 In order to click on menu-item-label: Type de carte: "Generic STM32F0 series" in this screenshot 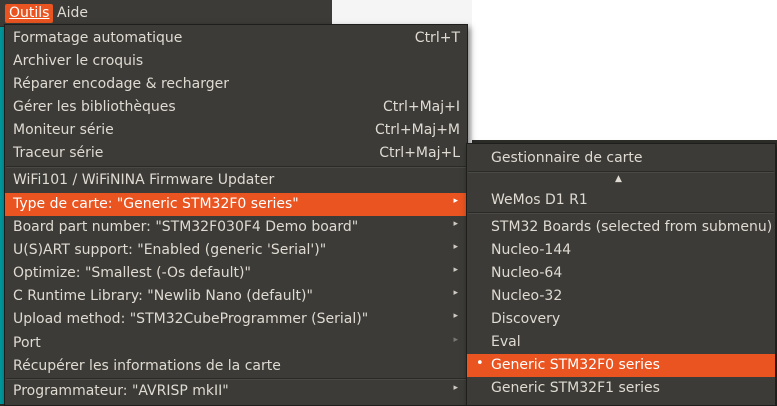, I will do `click(156, 204)`.